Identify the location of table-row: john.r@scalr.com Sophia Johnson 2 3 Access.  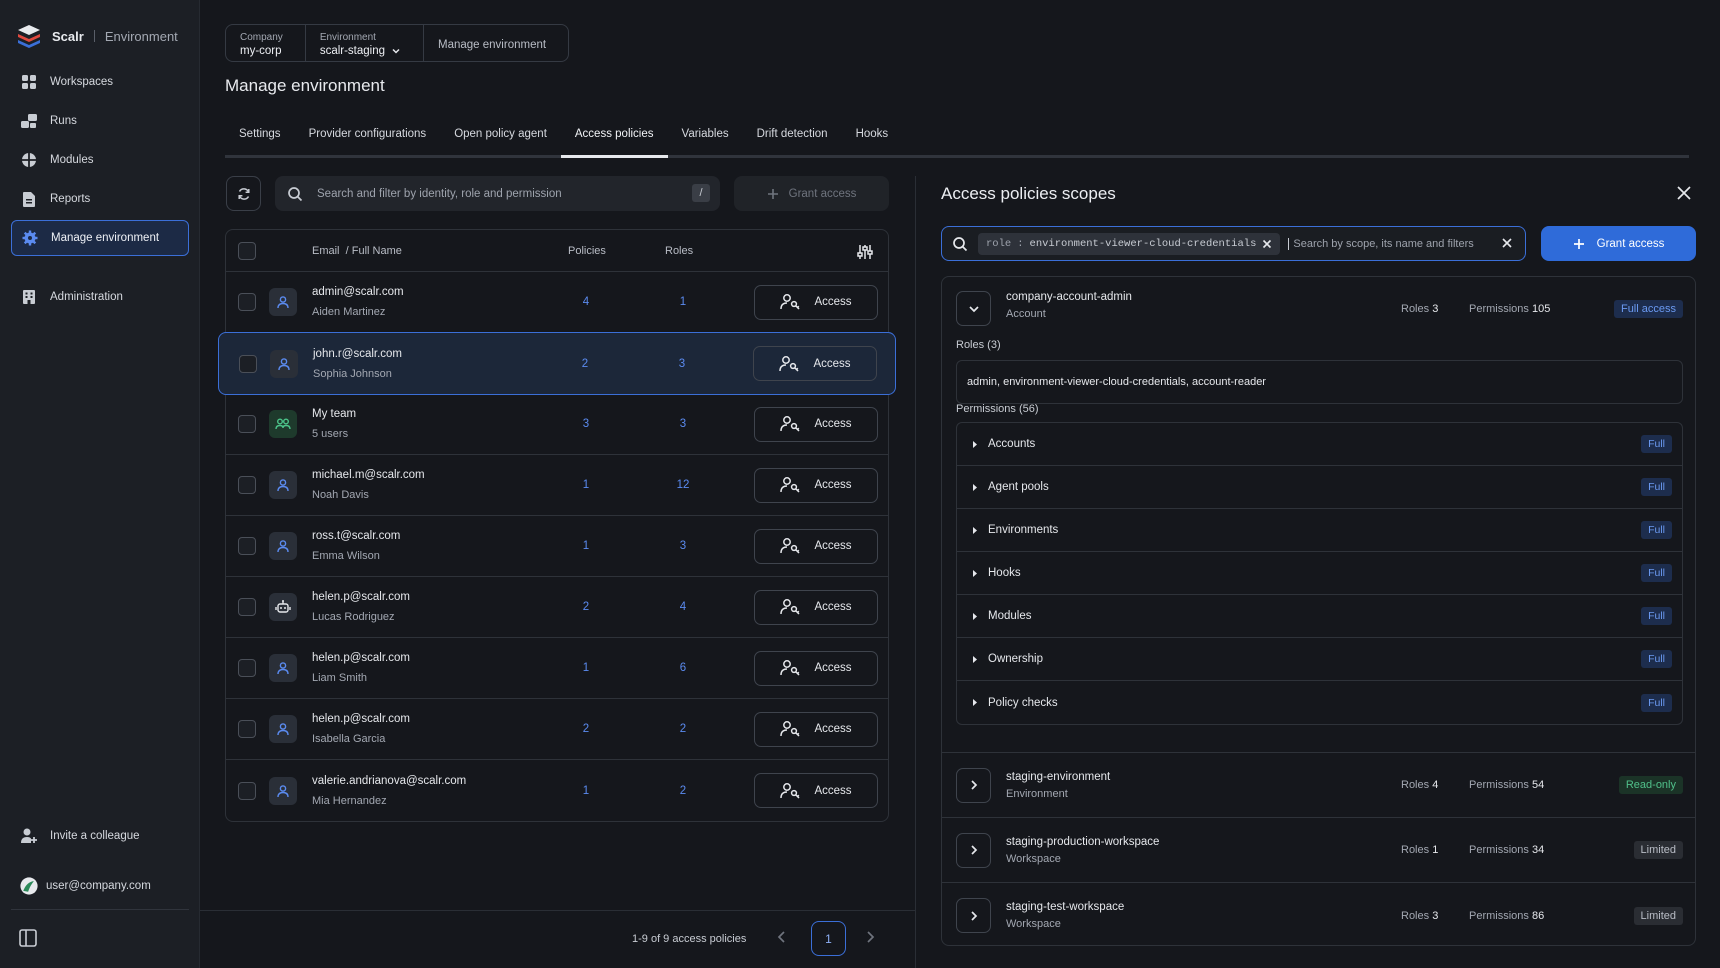
(557, 363).